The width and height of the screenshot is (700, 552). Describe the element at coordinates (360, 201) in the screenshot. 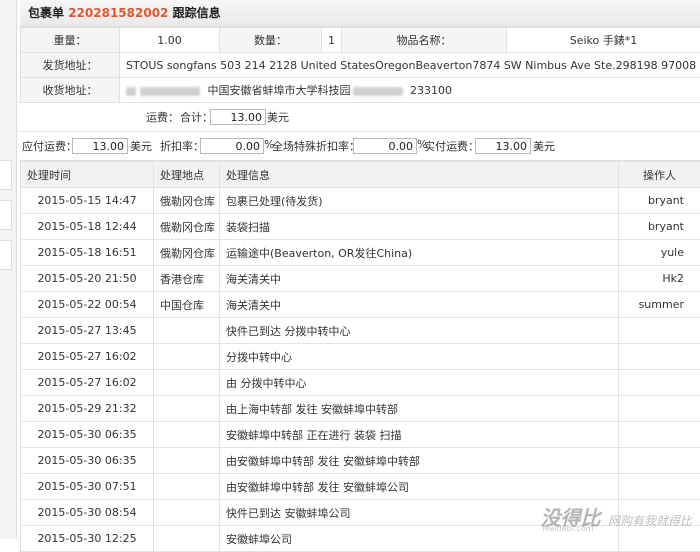

I see `table-row: 2015-05-15 14:47俄勒冈仓库包裹已处理(待发货)bryant` at that location.